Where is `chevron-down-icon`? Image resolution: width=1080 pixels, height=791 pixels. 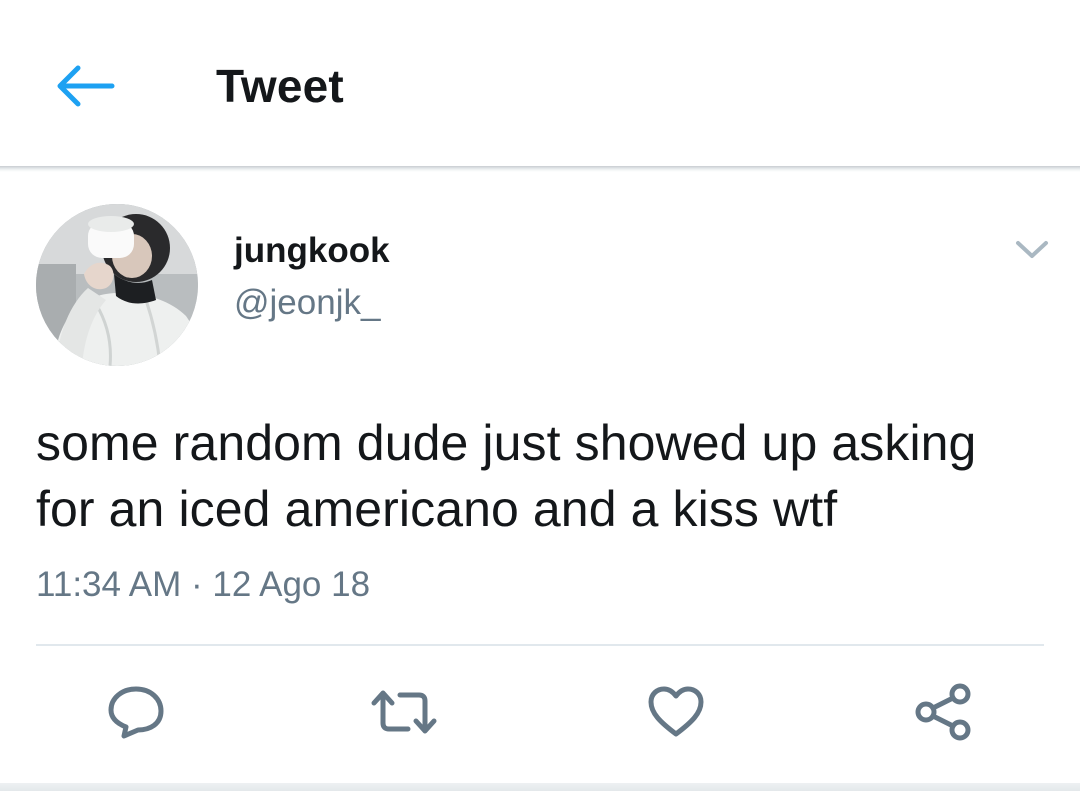
chevron-down-icon is located at coordinates (1032, 250).